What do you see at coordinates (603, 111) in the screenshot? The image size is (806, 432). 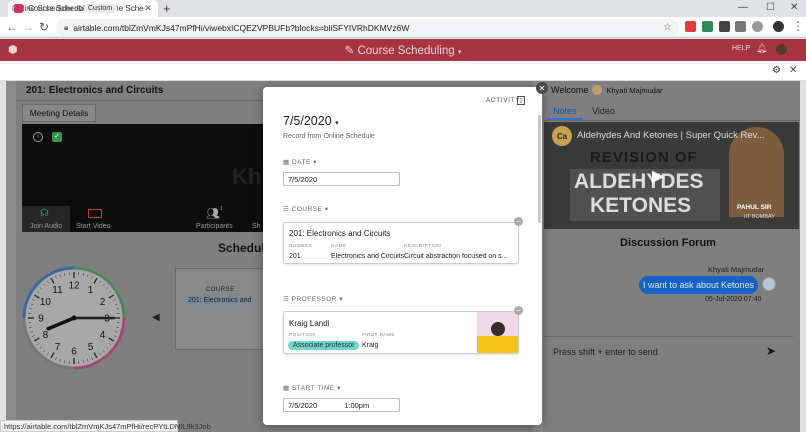 I see `tab-video: Video` at bounding box center [603, 111].